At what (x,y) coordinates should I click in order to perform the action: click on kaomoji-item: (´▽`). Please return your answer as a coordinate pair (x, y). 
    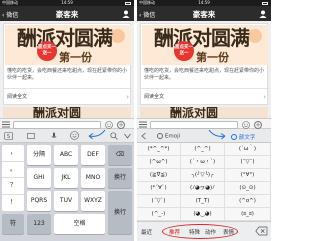
    Looking at the image, I should click on (159, 201).